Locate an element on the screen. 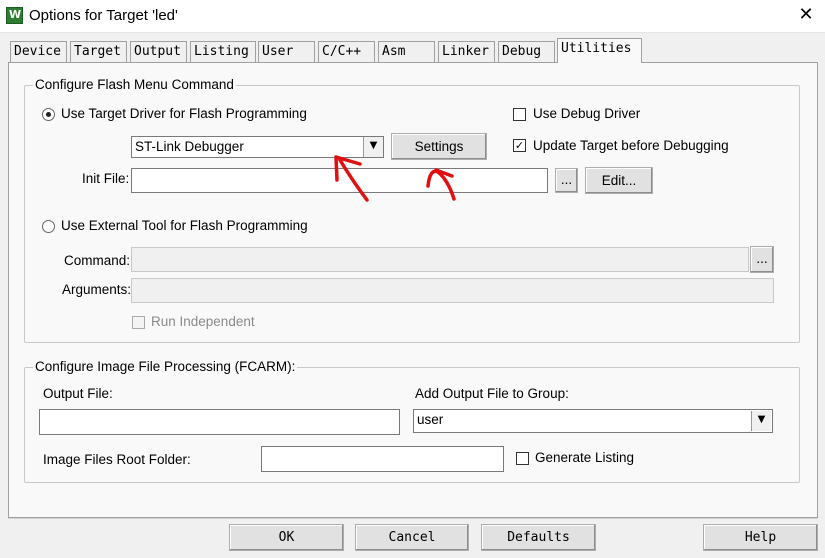 Image resolution: width=825 pixels, height=558 pixels. annotation-overlay is located at coordinates (395, 178).